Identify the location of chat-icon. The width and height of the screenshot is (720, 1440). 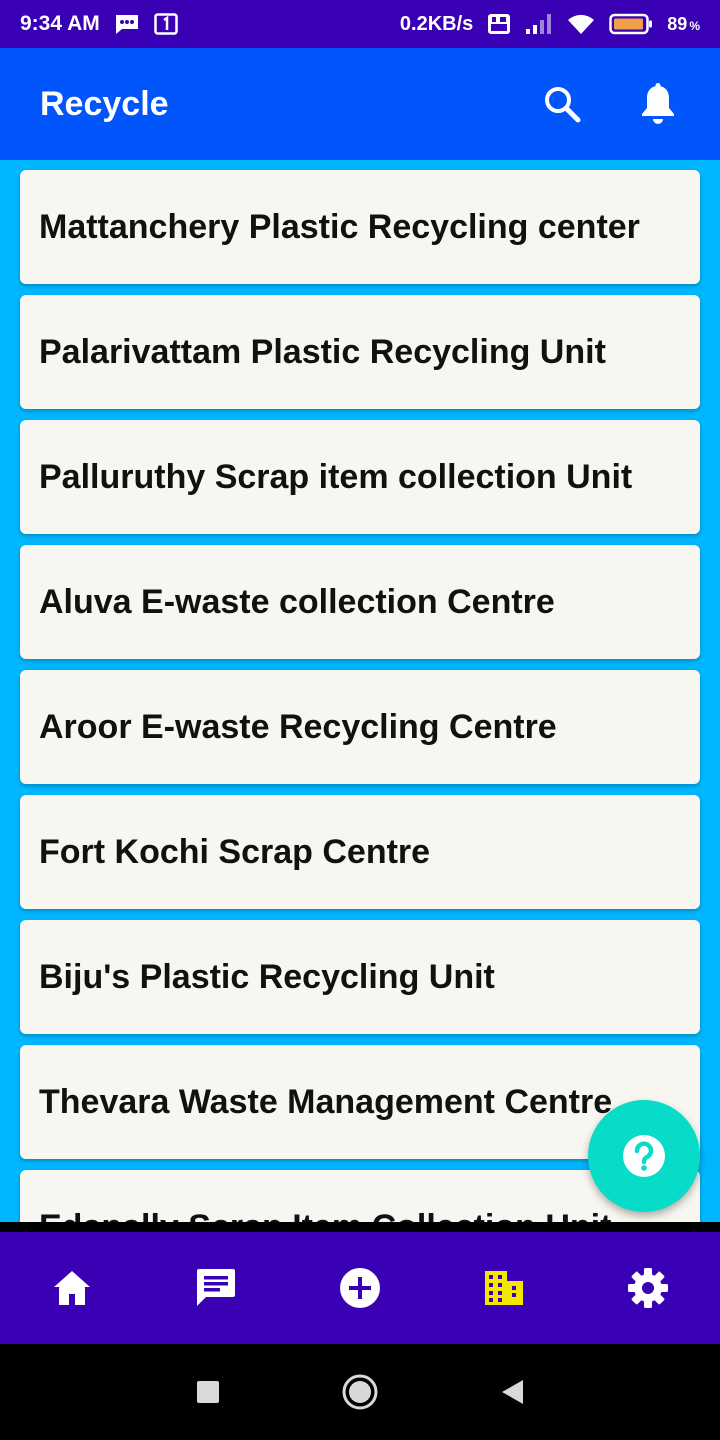
(216, 1287).